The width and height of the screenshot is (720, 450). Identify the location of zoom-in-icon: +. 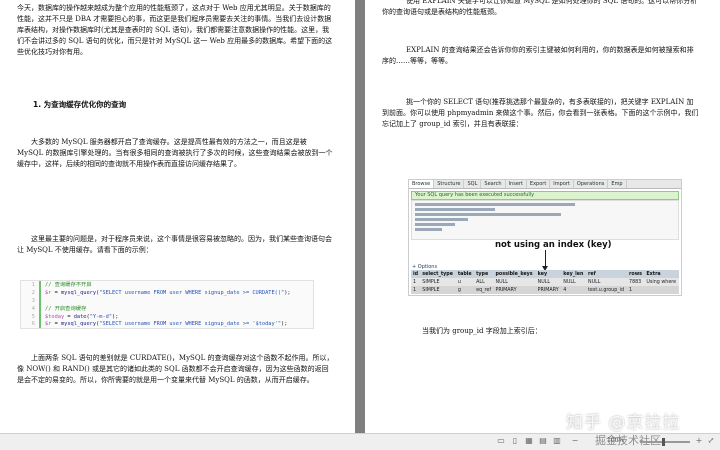
(699, 441).